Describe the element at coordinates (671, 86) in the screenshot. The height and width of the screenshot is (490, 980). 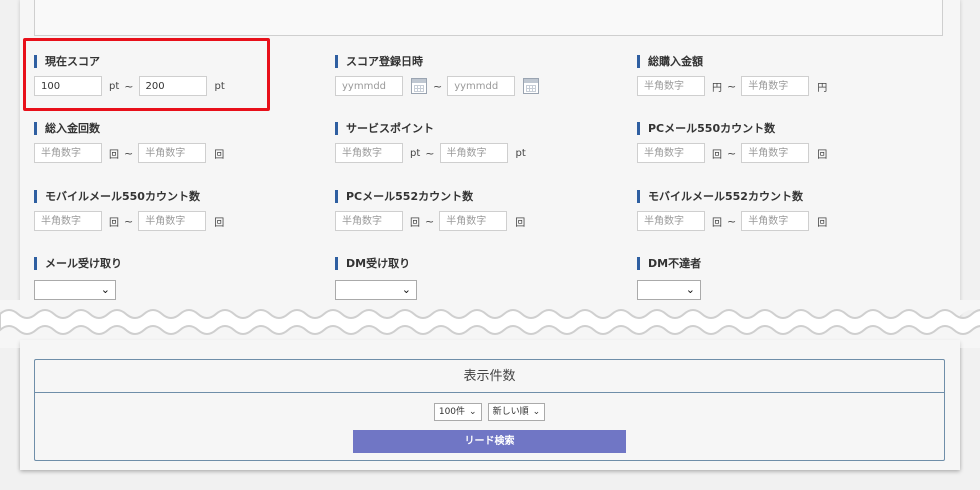
I see `total-amount-from-input` at that location.